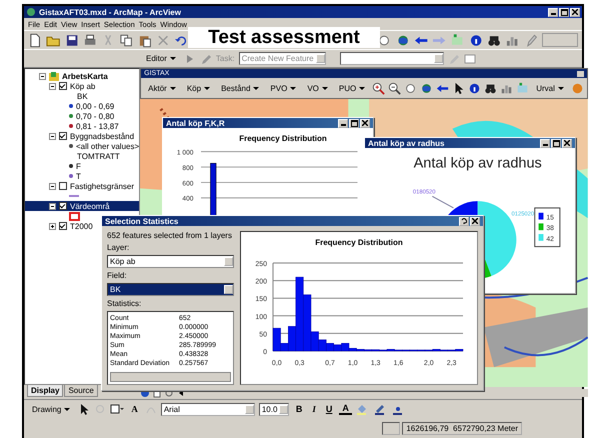 The image size is (606, 438). Describe the element at coordinates (170, 261) in the screenshot. I see `layer-dropdown: Köp ab` at that location.